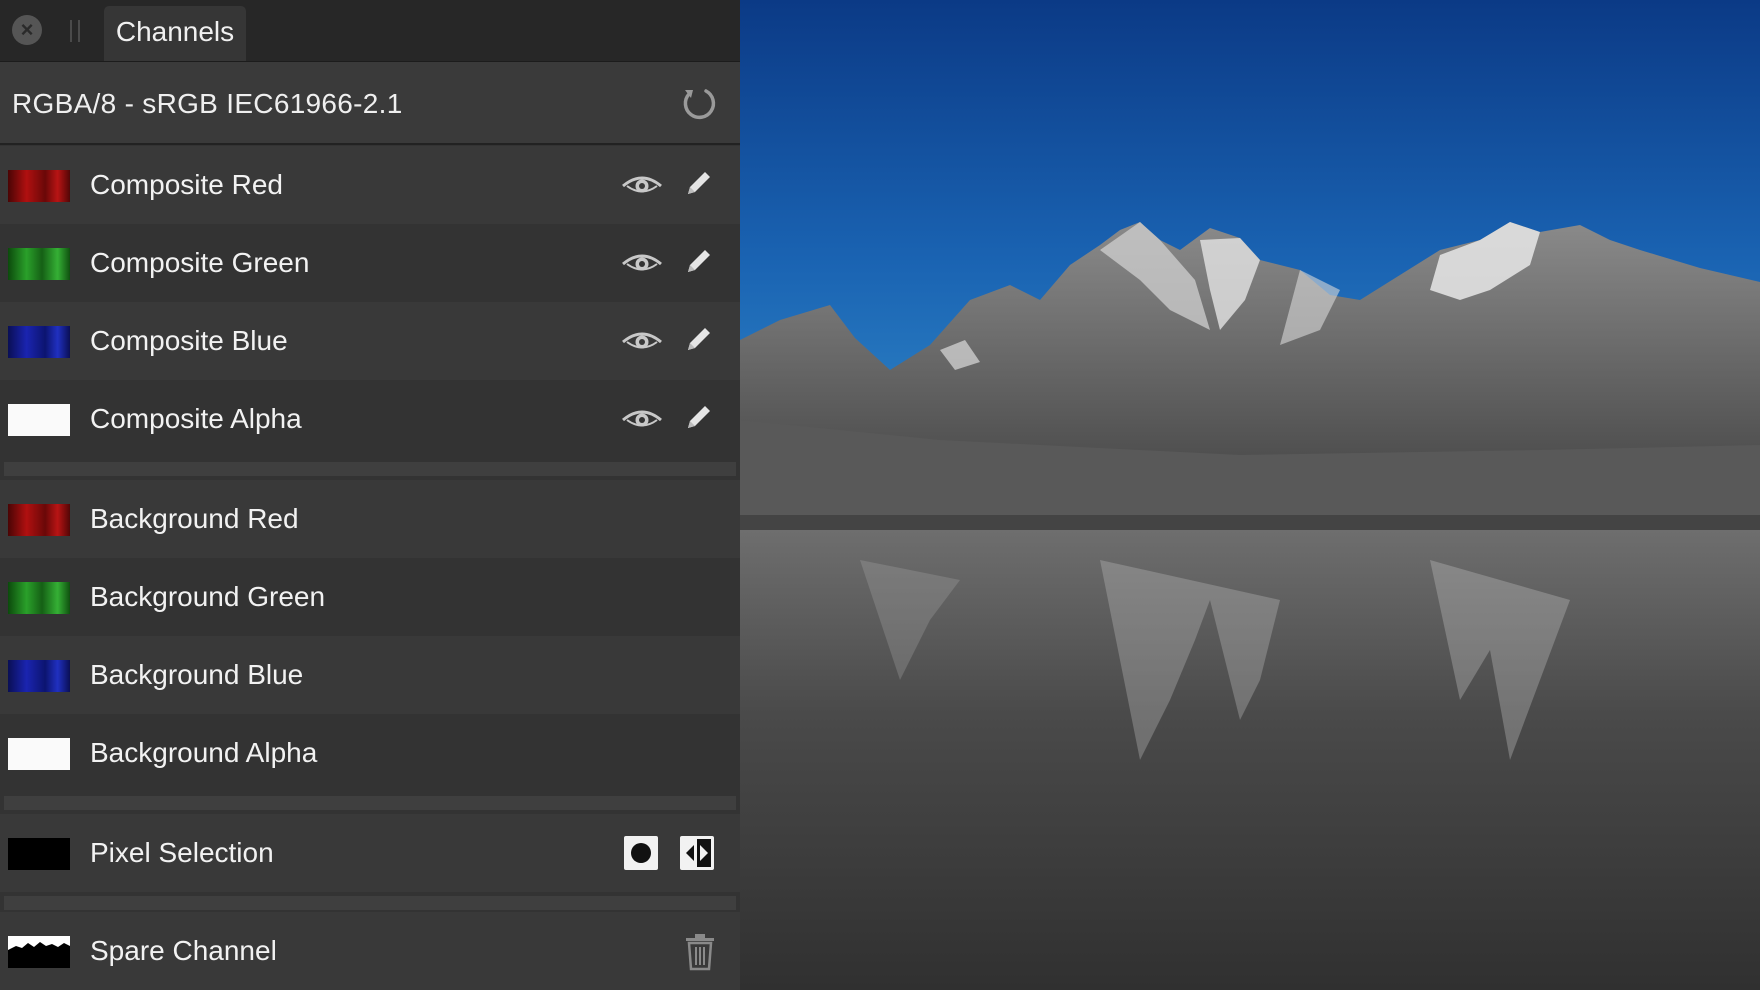 The width and height of the screenshot is (1760, 990). Describe the element at coordinates (370, 951) in the screenshot. I see `channel-row-spare-channel: Spare Channel` at that location.